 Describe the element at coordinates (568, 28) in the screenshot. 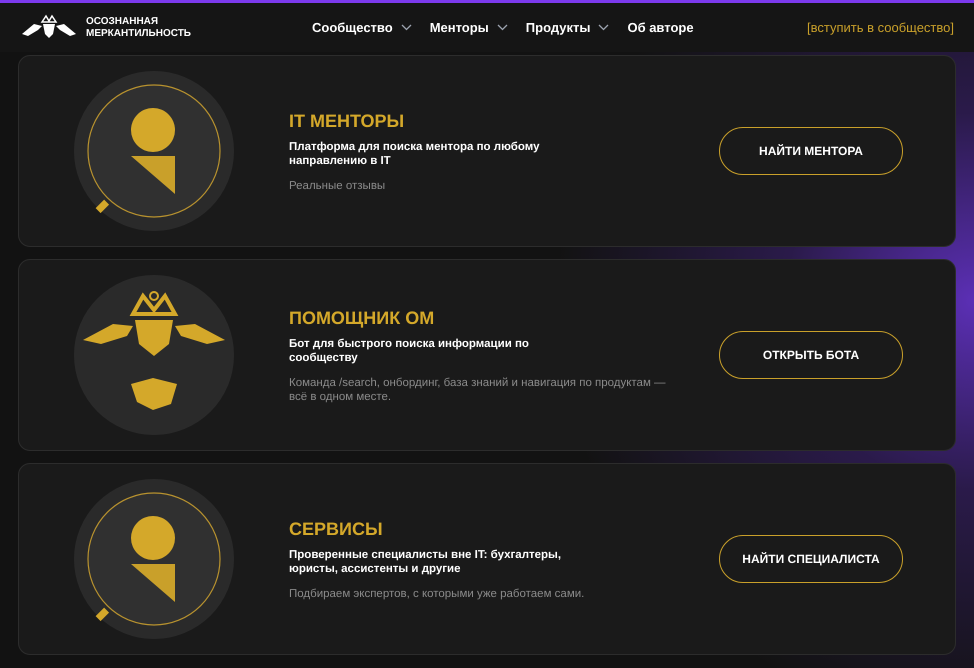

I see `nav-link: Продукты` at that location.